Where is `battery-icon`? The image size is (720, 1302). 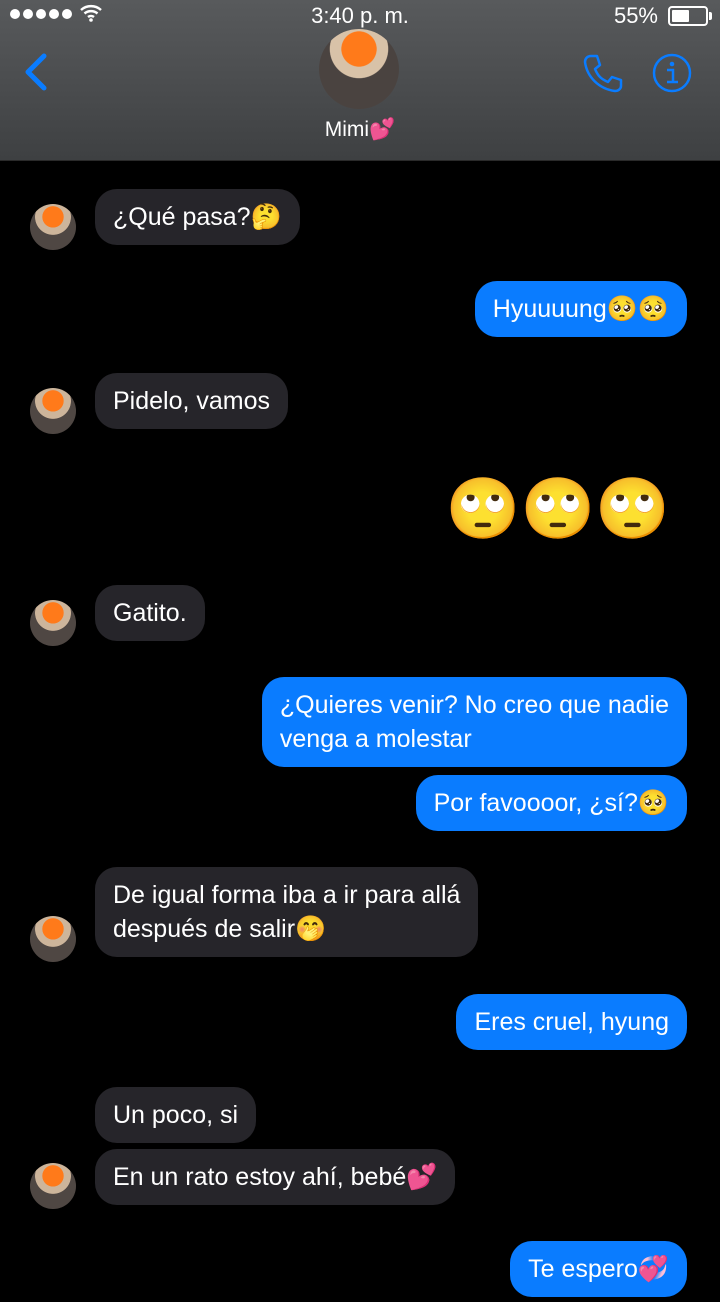
battery-icon is located at coordinates (690, 16).